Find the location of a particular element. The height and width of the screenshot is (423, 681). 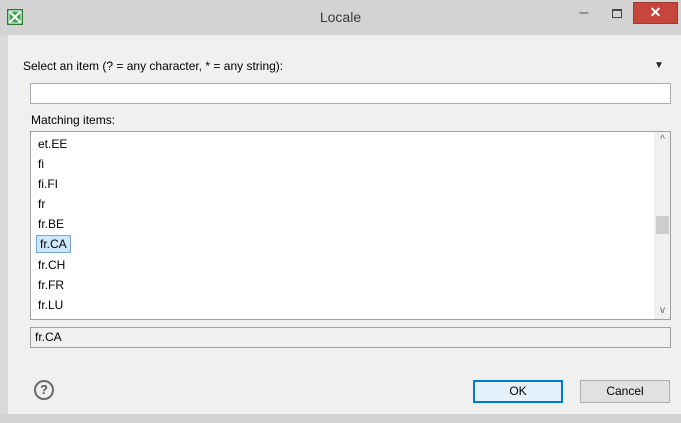

vertical-scrollbar: ^ v is located at coordinates (662, 225).